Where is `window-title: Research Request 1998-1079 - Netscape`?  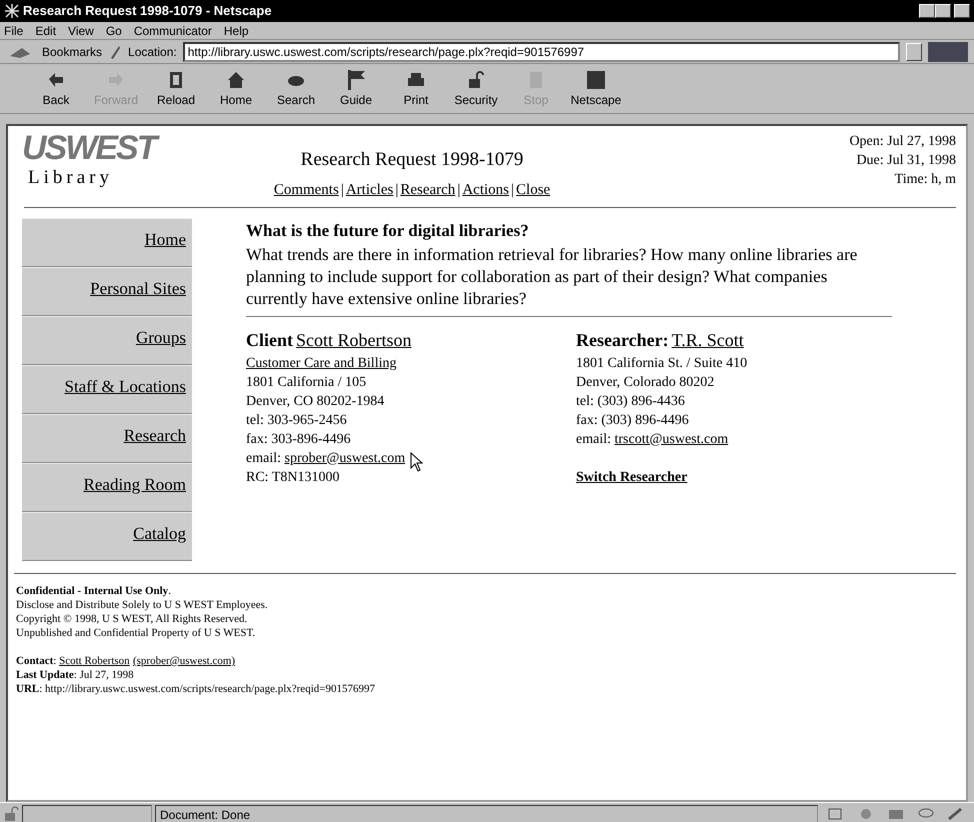
window-title: Research Request 1998-1079 - Netscape is located at coordinates (147, 11).